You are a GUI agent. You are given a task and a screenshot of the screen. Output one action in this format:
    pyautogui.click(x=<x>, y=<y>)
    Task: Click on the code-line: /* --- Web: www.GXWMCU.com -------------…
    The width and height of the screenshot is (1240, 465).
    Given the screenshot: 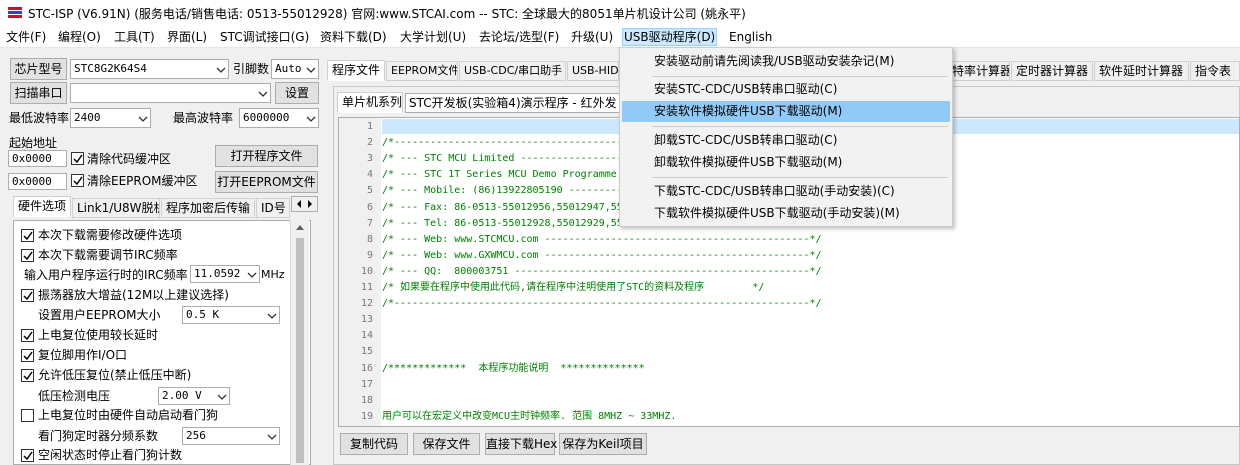 What is the action you would take?
    pyautogui.click(x=602, y=255)
    